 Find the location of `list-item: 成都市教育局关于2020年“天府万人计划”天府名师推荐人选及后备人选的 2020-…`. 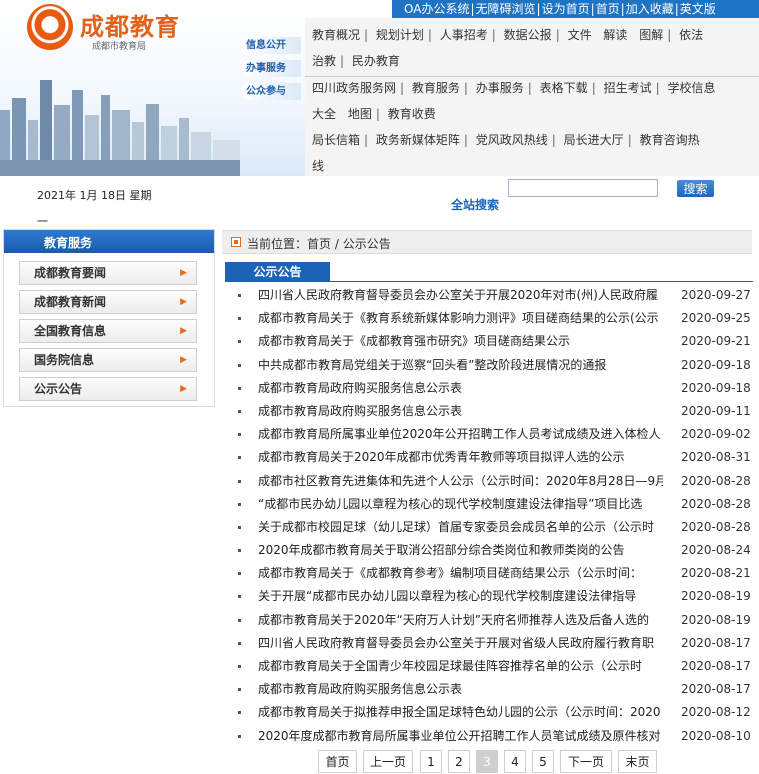

list-item: 成都市教育局关于2020年“天府万人计划”天府名师推荐人选及后备人选的 2020-… is located at coordinates (492, 620).